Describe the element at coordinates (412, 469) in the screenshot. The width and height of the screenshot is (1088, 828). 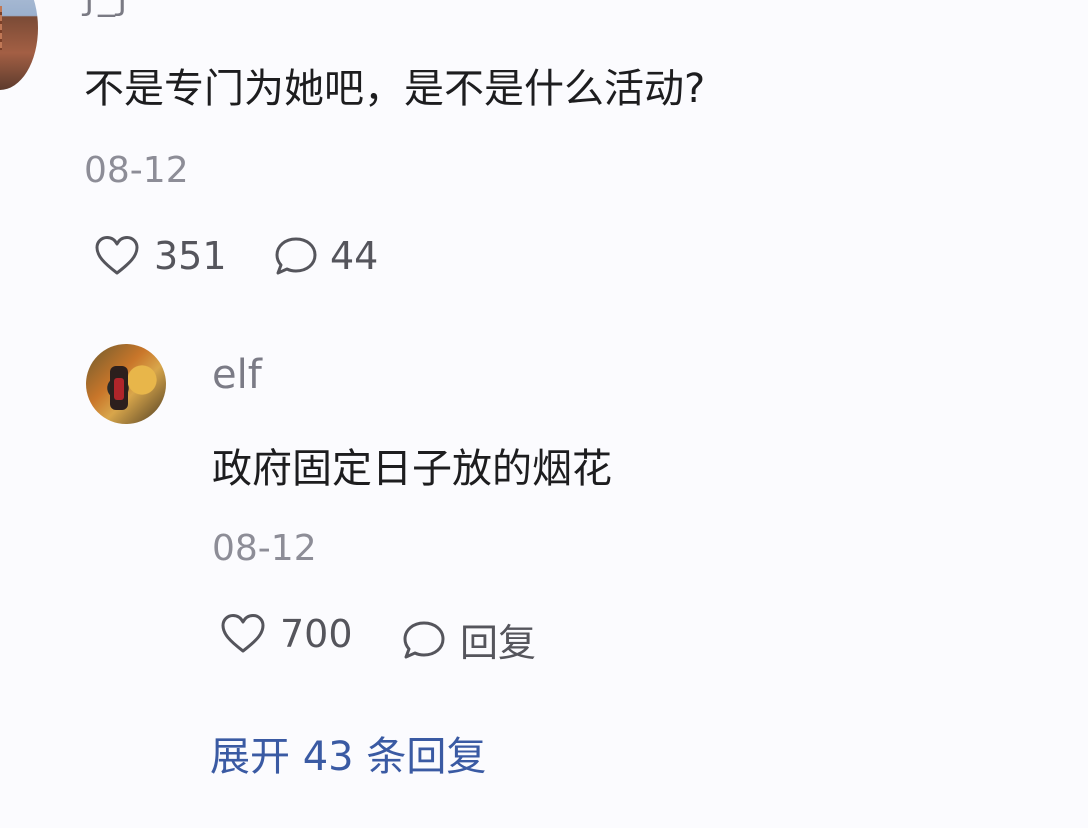
I see `reply-text: 政府固定日子放的烟花` at that location.